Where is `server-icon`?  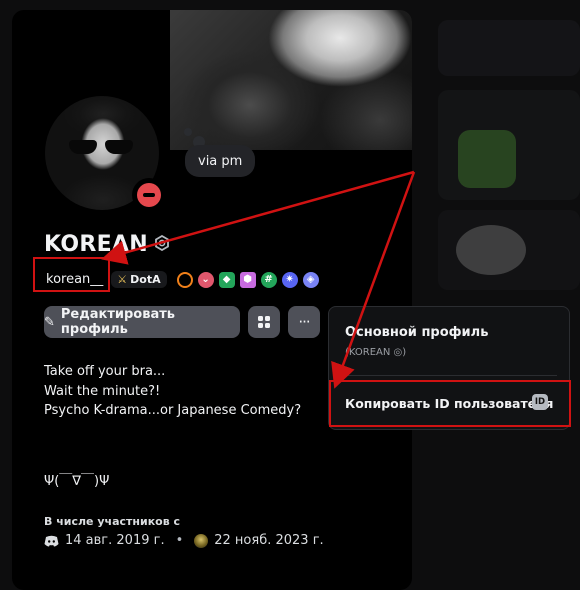
server-icon is located at coordinates (264, 322).